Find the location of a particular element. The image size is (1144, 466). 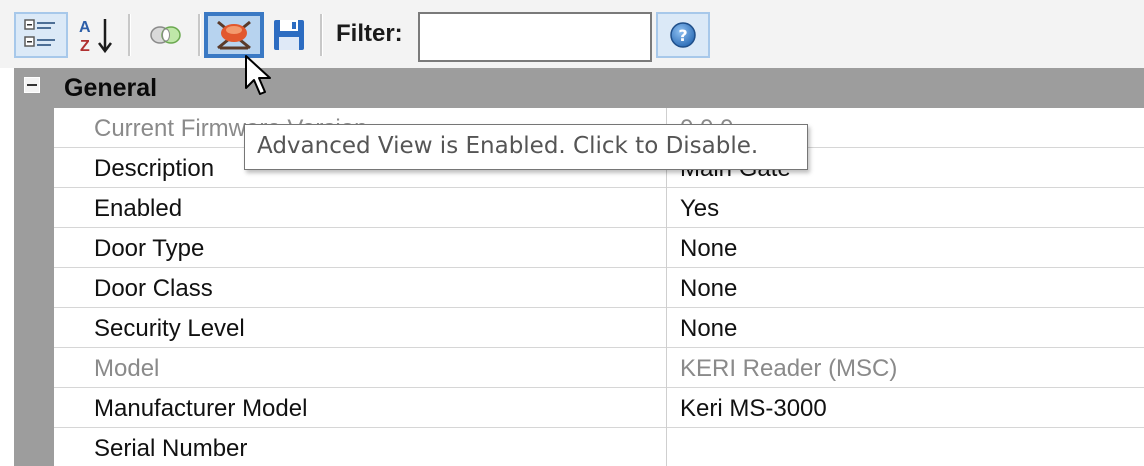

property-row: Enabled Yes is located at coordinates (599, 208).